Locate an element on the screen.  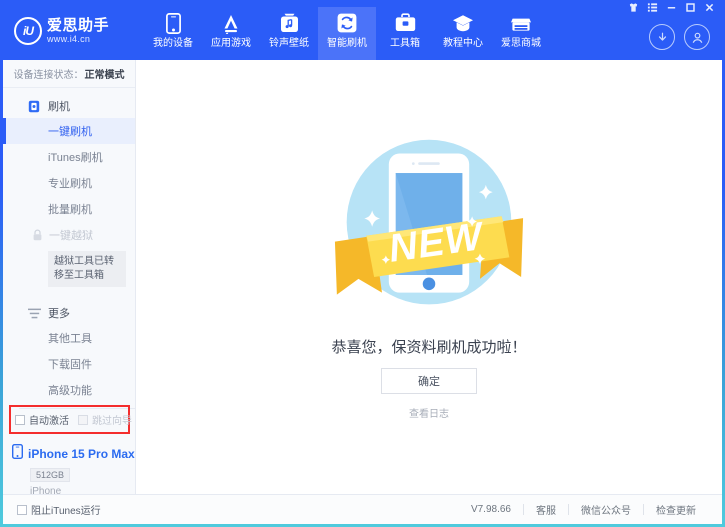
sidebar-item-advanced-features: 高级功能 is located at coordinates (69, 390).